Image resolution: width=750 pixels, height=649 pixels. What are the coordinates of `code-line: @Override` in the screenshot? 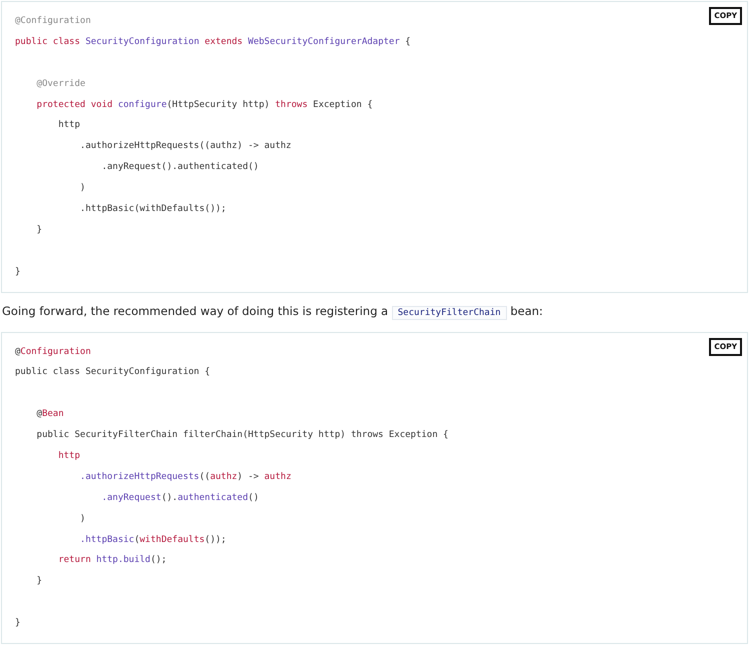 It's located at (61, 84).